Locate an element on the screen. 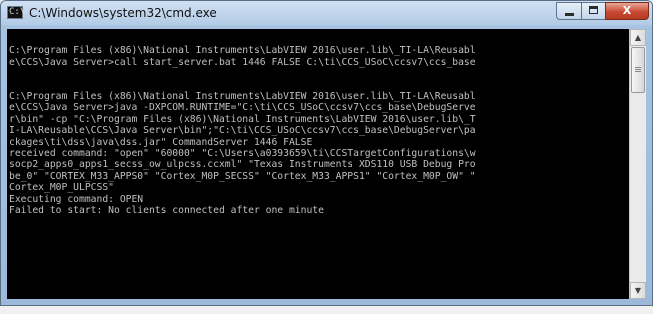 The image size is (653, 314). scroll-up-button: ▲ is located at coordinates (638, 37).